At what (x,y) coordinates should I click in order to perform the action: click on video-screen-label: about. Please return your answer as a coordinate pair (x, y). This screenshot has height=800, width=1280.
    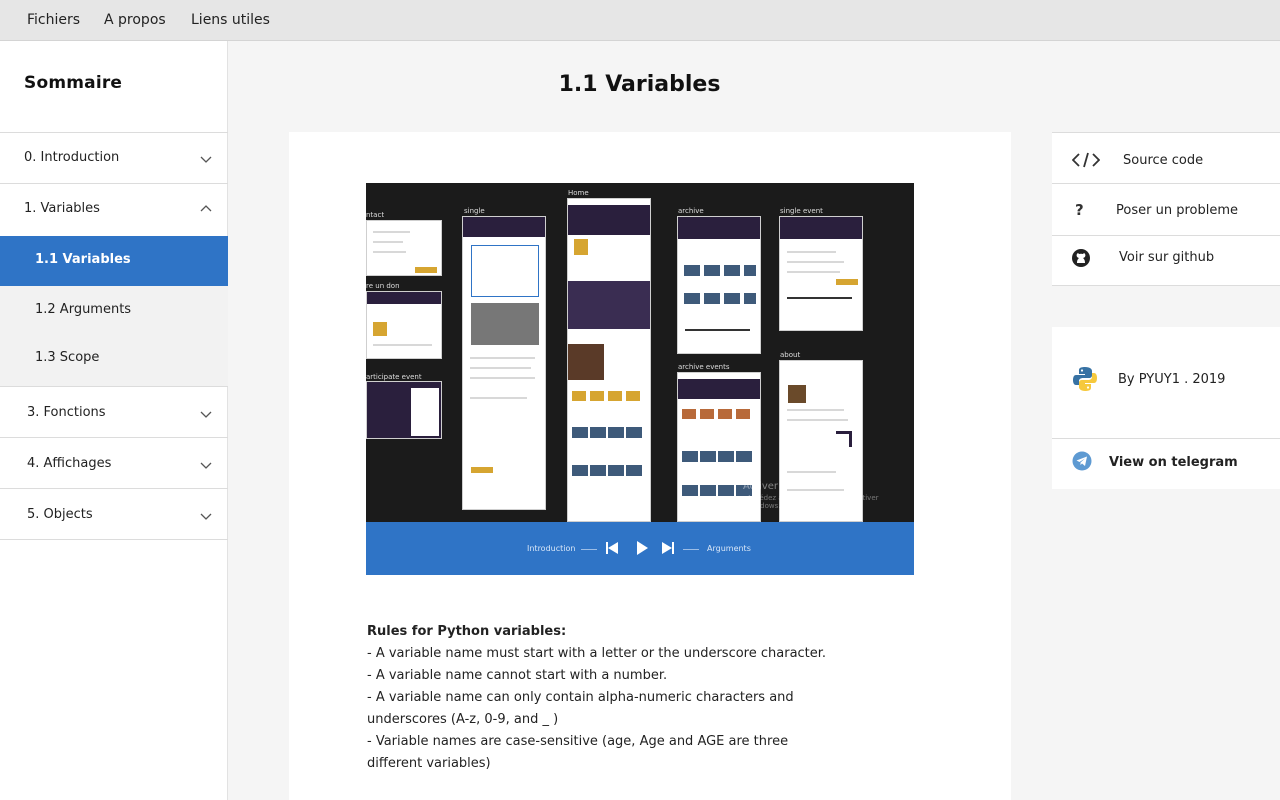
    Looking at the image, I should click on (790, 355).